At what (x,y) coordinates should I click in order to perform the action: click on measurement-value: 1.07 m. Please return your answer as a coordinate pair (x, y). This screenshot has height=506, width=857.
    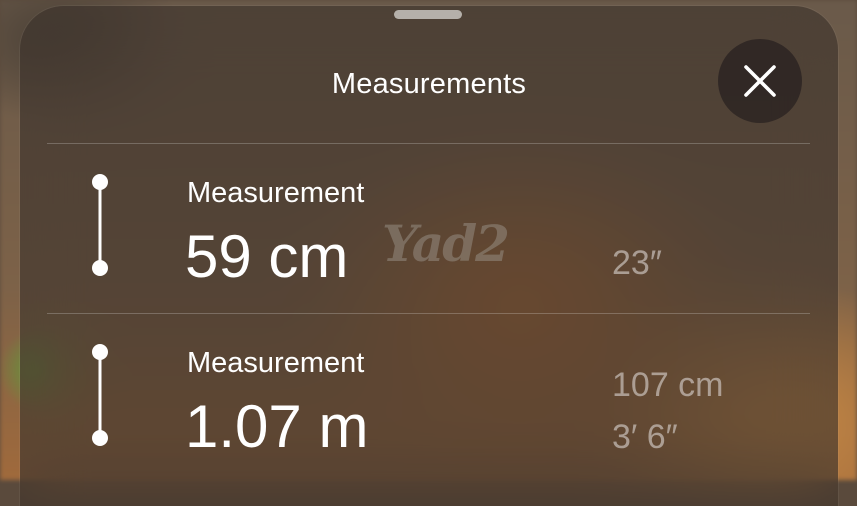
    Looking at the image, I should click on (277, 426).